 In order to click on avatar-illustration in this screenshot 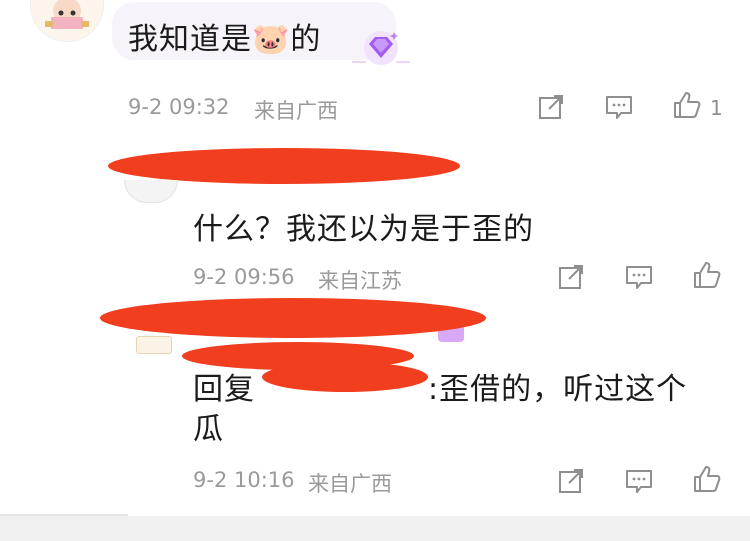, I will do `click(67, 20)`.